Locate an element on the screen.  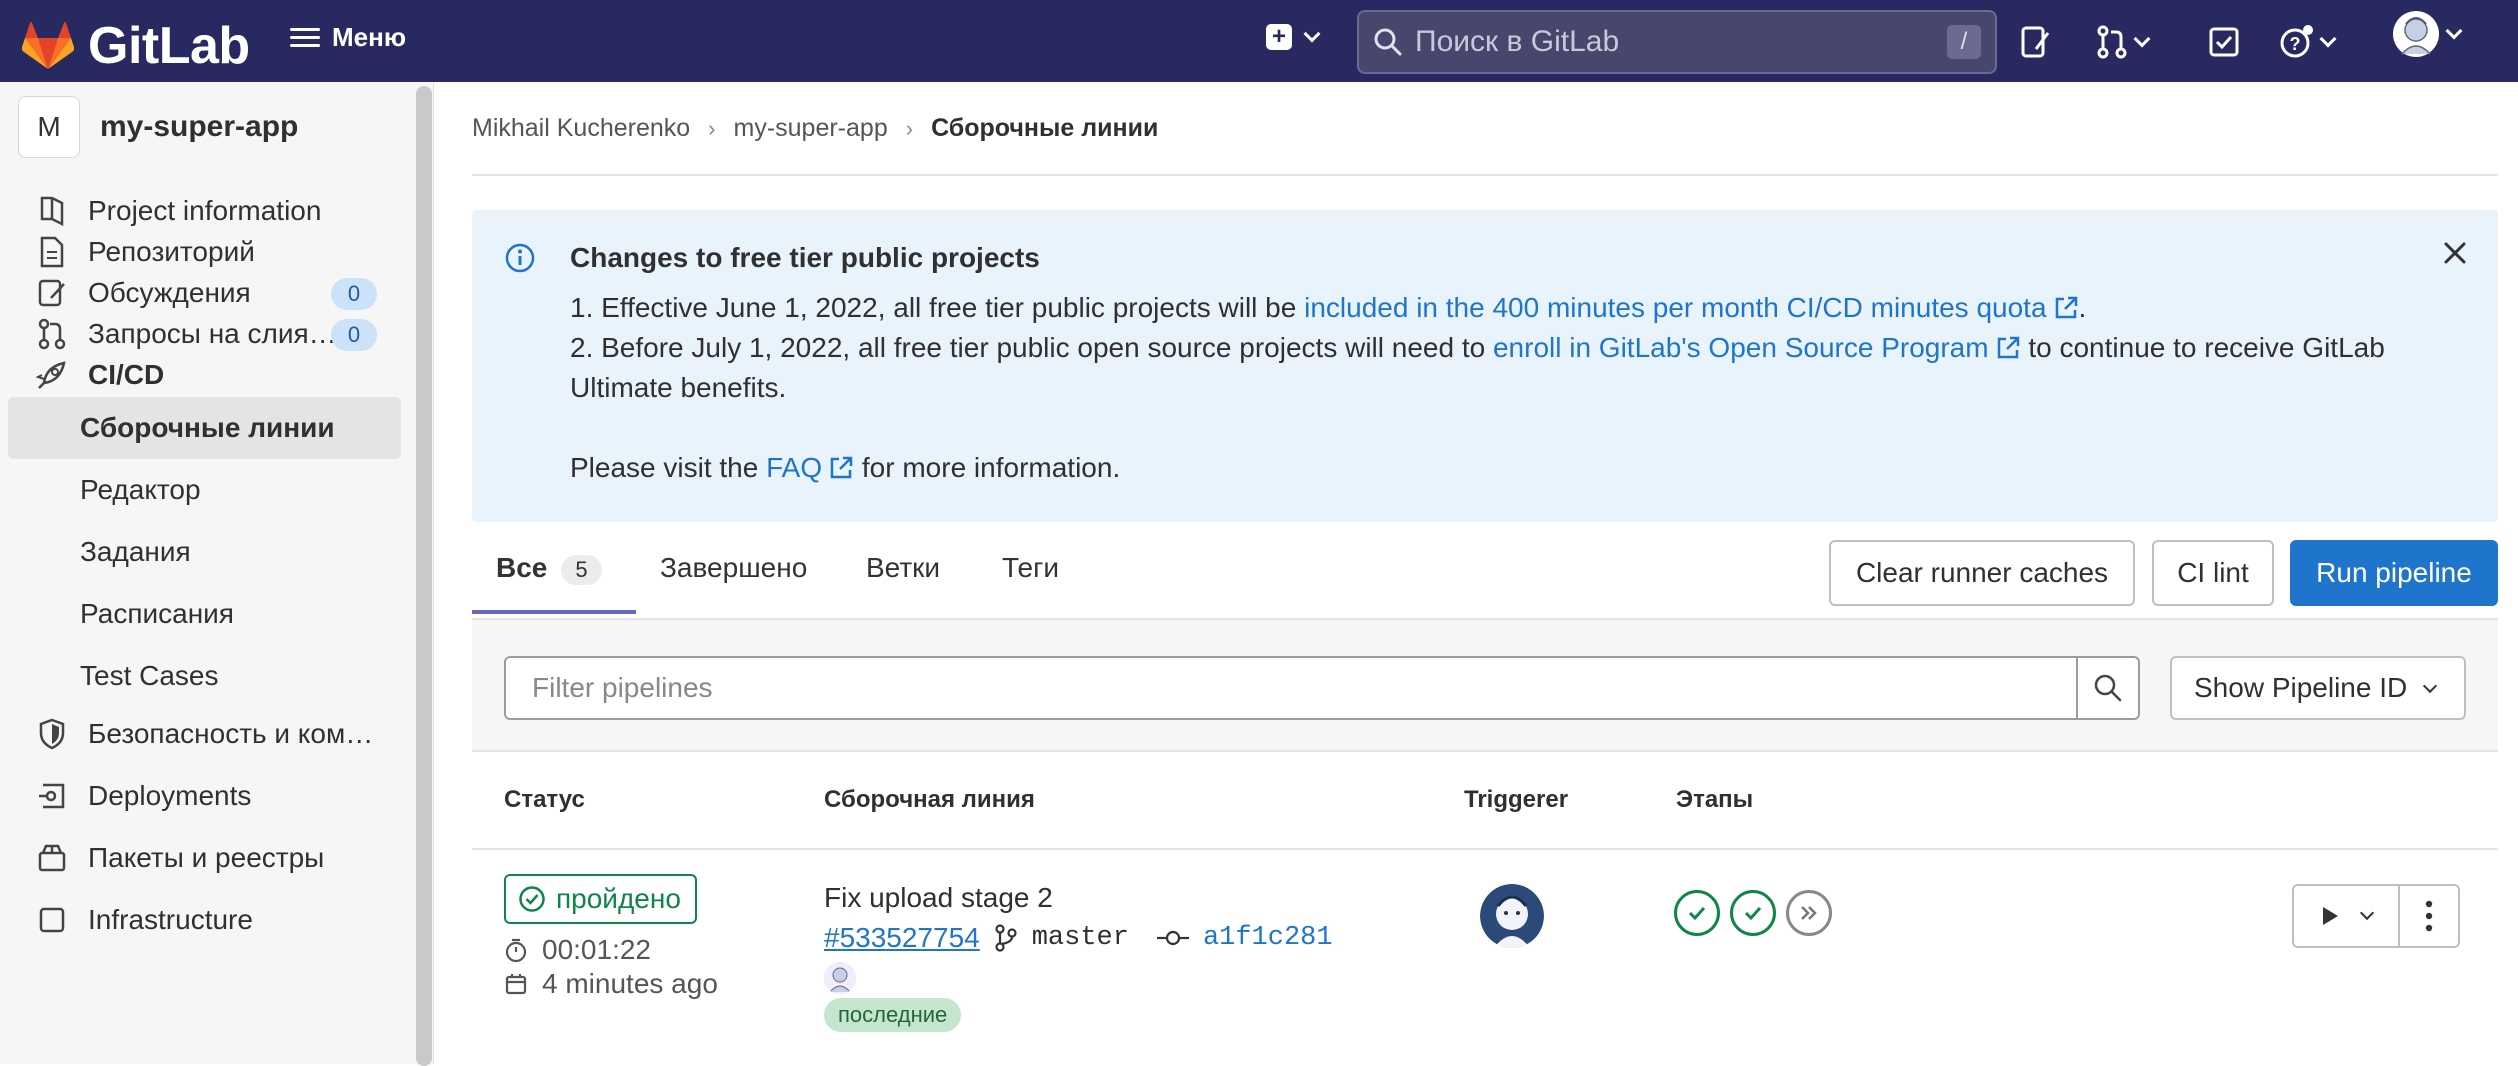
pipeline-status-badge: пройдено is located at coordinates (600, 899).